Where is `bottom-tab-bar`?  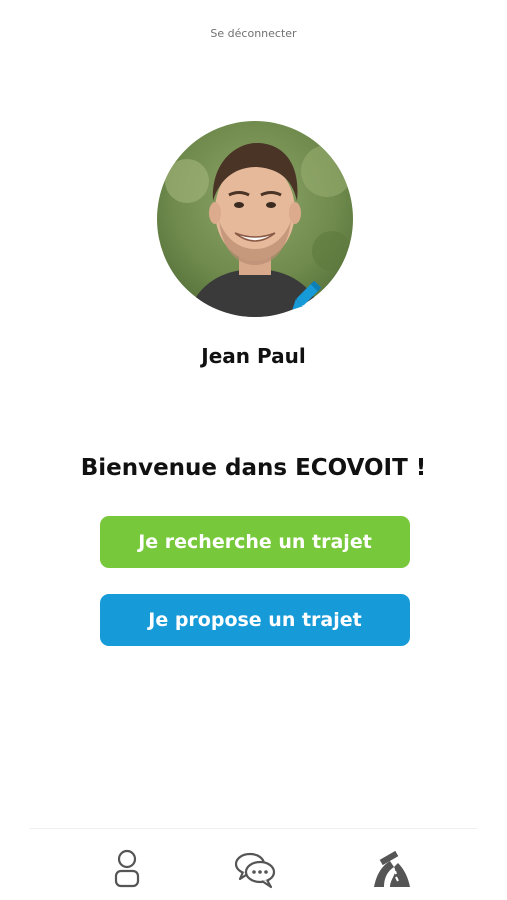
bottom-tab-bar is located at coordinates (253, 864).